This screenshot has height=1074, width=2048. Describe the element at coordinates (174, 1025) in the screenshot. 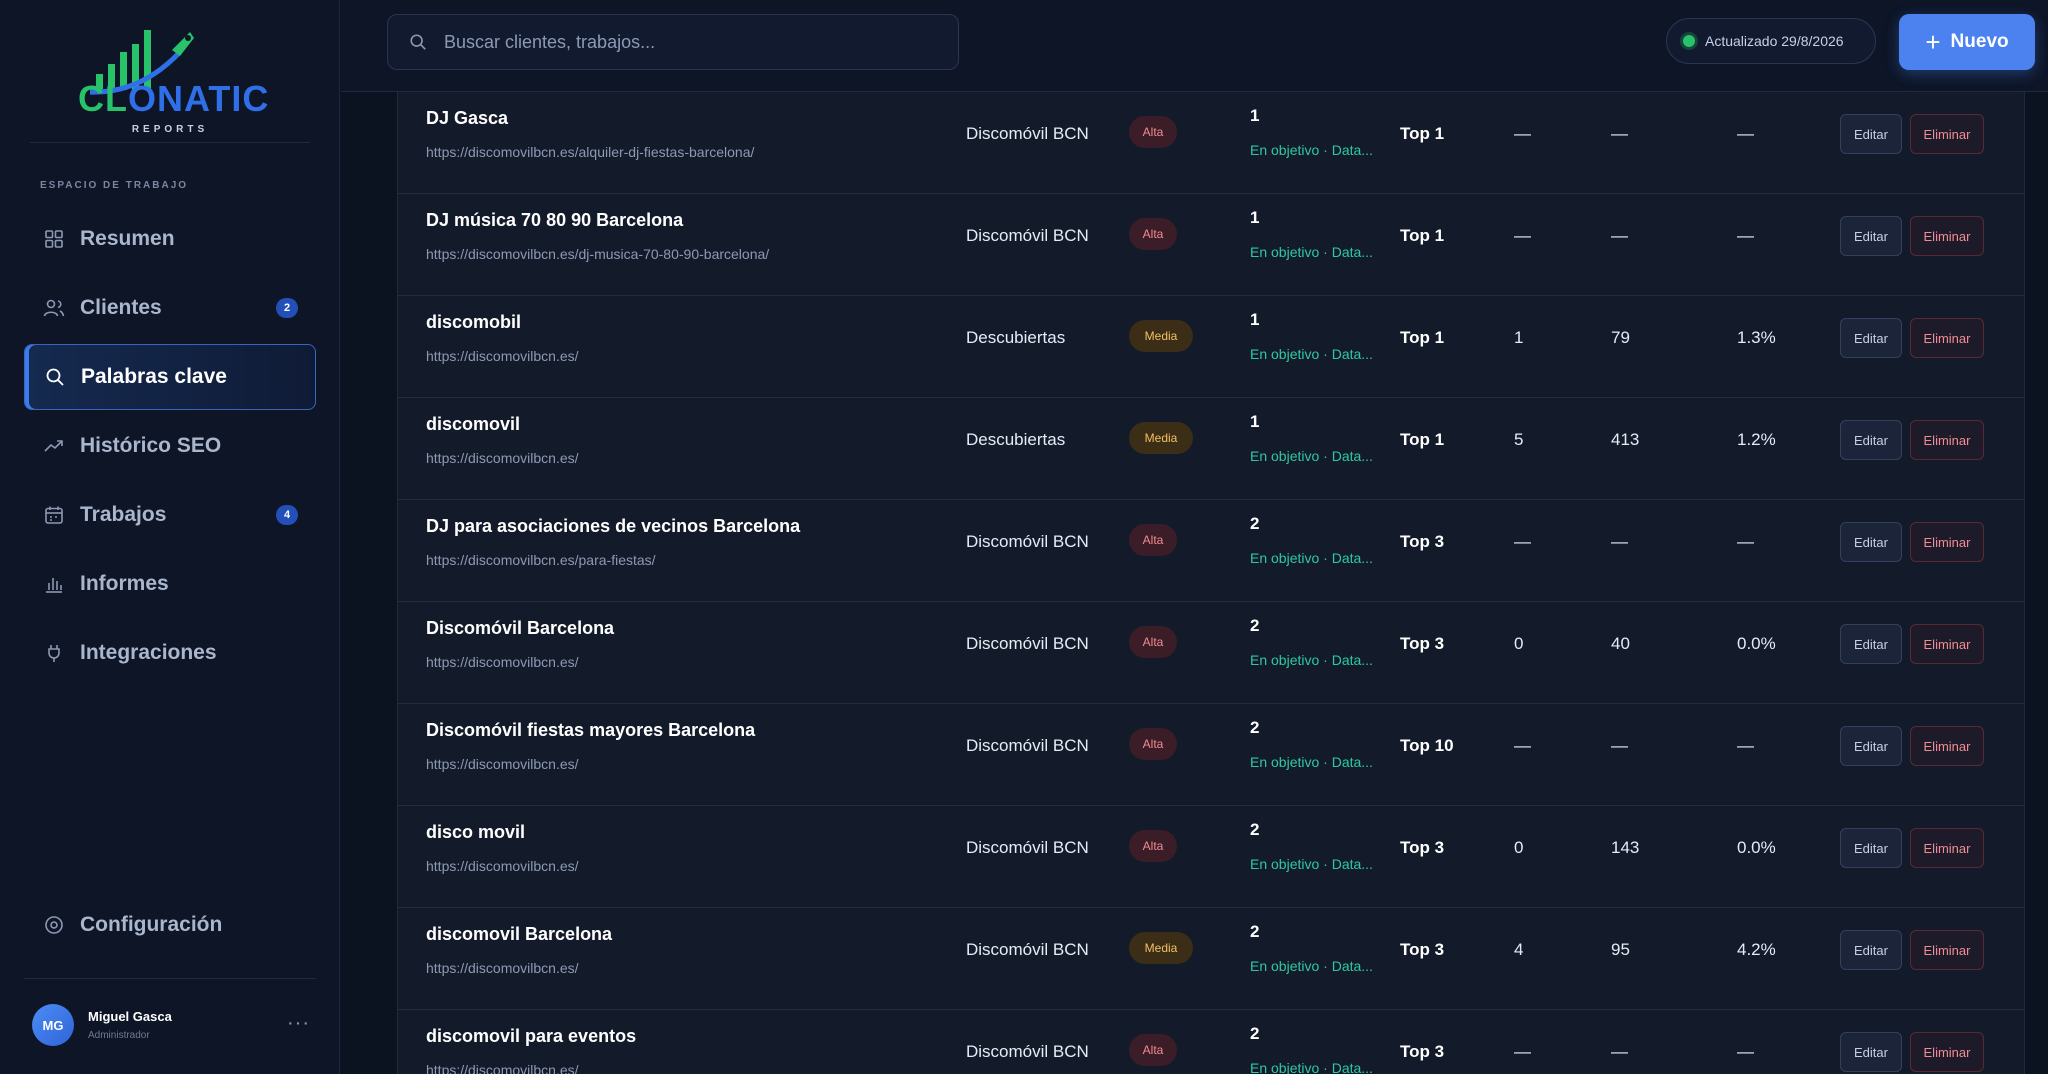

I see `user-profile: MG Miguel Gasca Administrador ···` at that location.